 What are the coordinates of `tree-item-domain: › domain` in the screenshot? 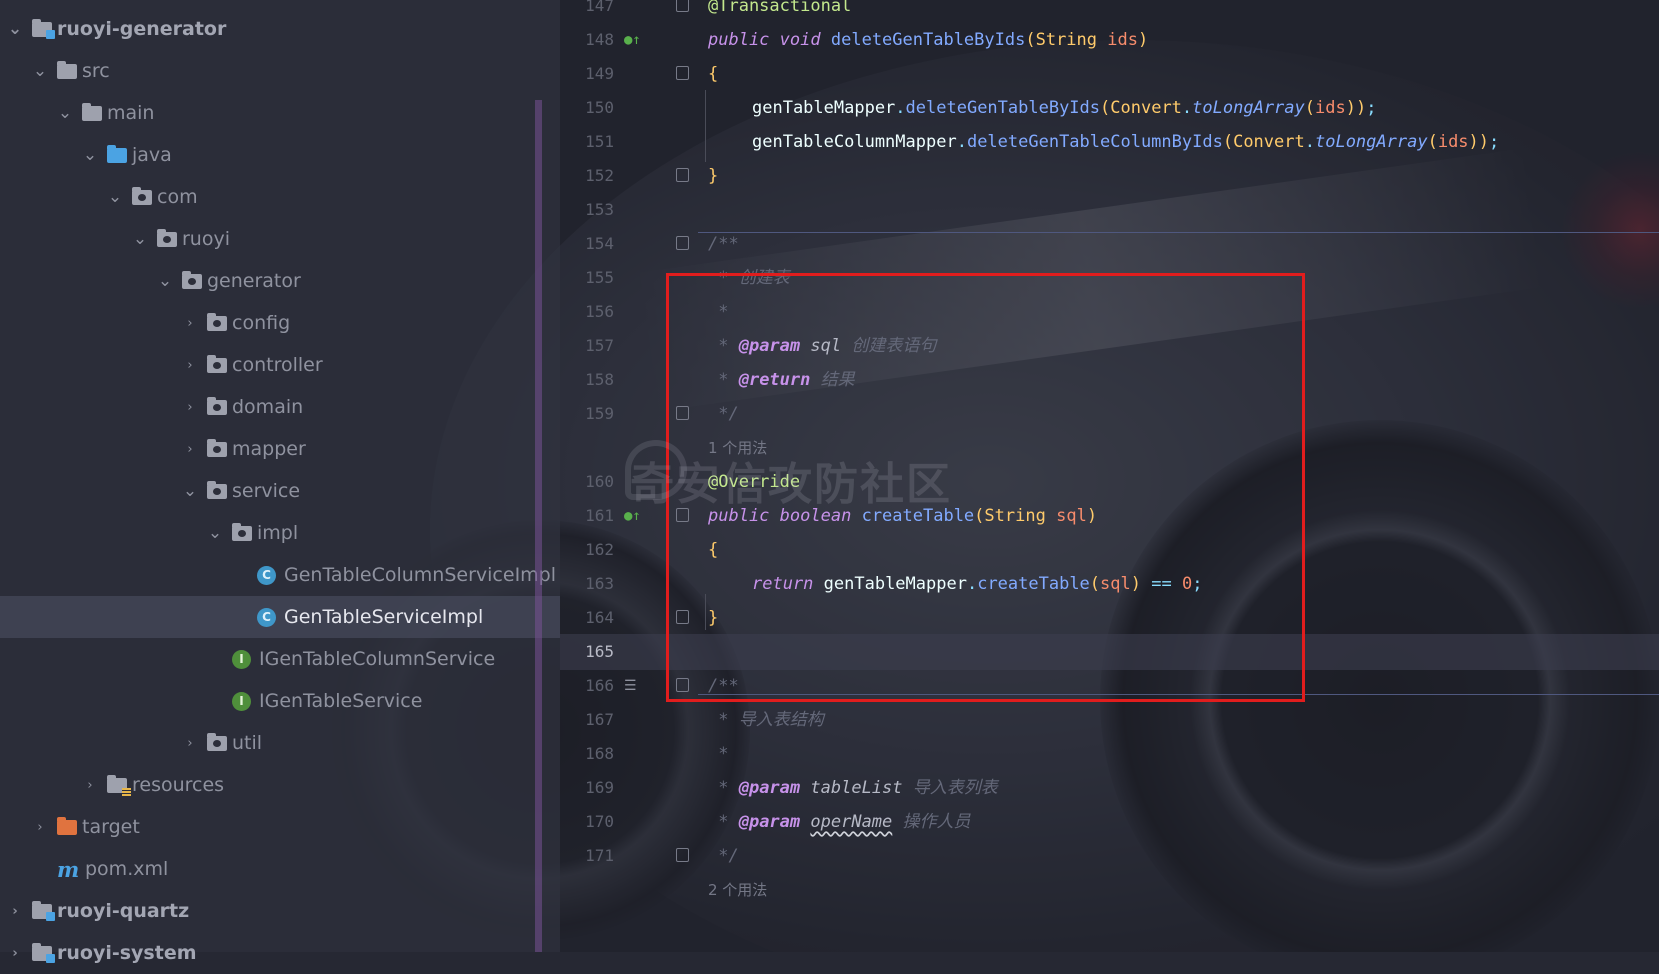 It's located at (280, 407).